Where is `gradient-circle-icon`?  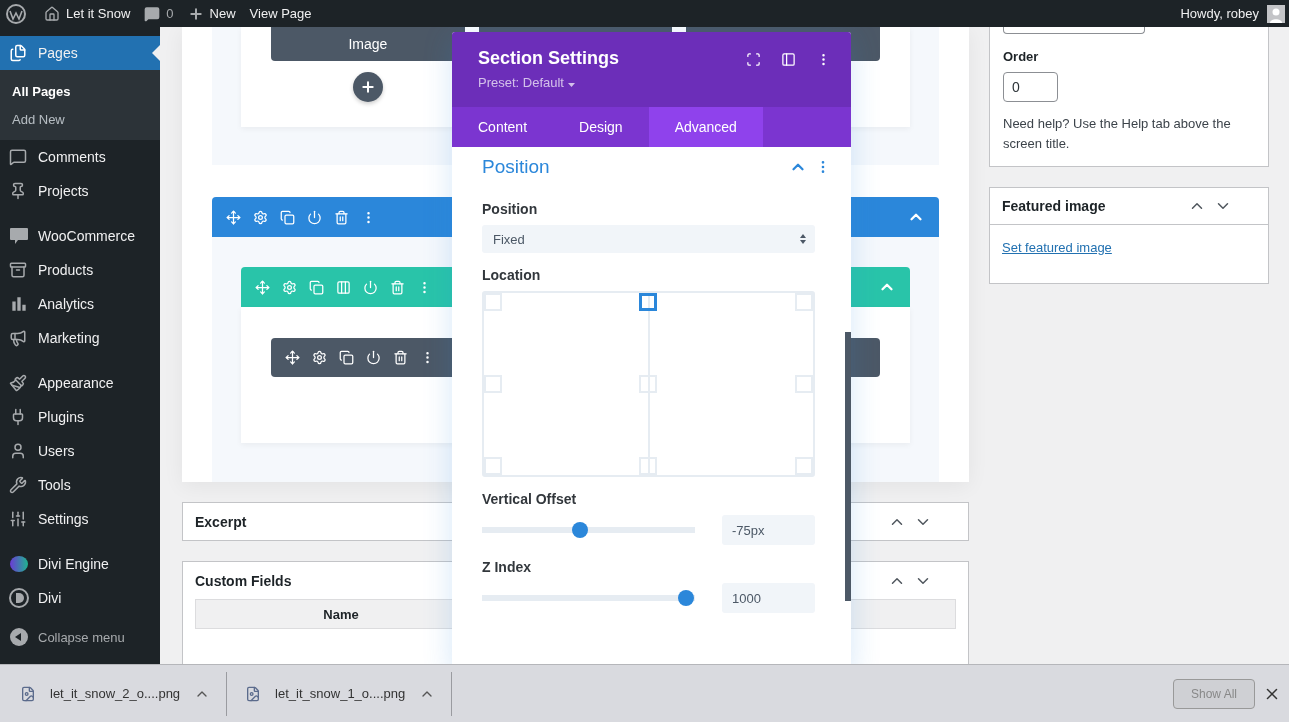
gradient-circle-icon is located at coordinates (19, 564).